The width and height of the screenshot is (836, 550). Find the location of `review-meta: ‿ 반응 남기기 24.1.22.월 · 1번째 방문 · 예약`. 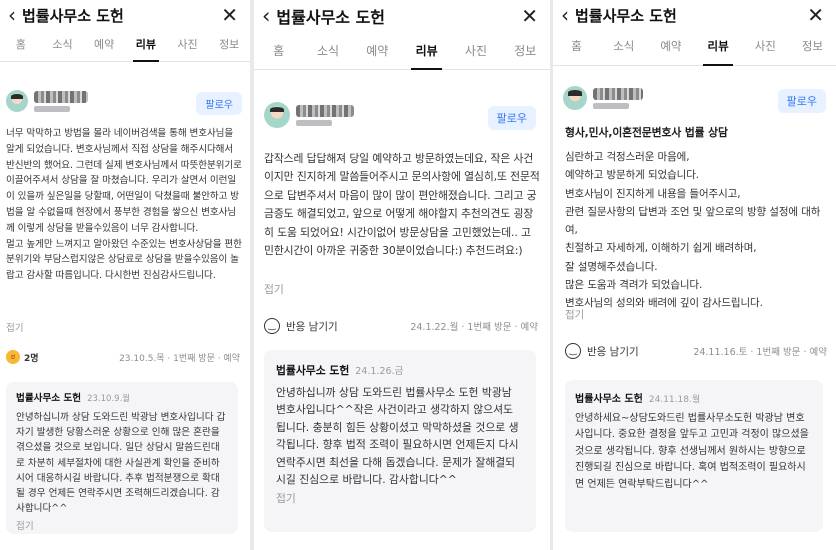

review-meta: ‿ 반응 남기기 24.1.22.월 · 1번째 방문 · 예약 is located at coordinates (401, 326).